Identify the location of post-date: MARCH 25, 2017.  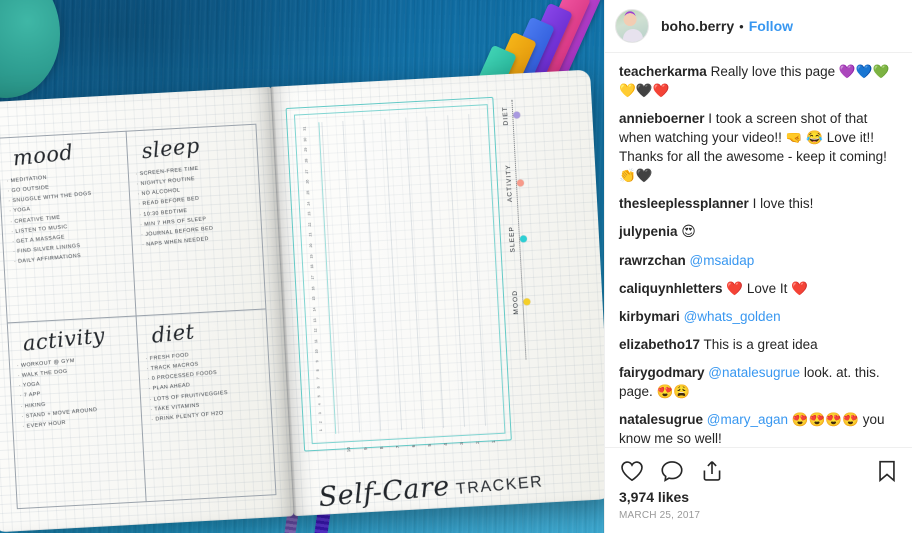
(660, 515).